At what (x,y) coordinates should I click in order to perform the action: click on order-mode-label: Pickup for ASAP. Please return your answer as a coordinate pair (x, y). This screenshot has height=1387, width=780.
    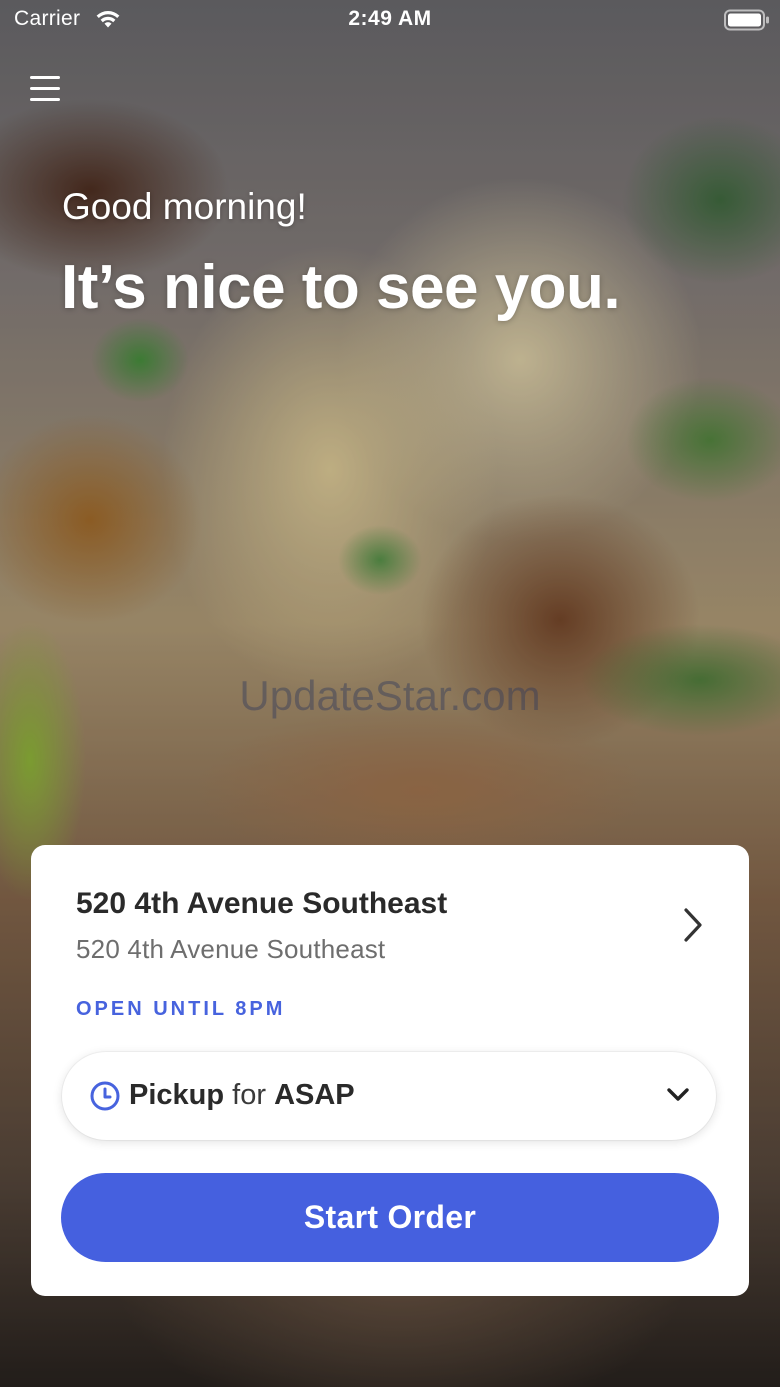
    Looking at the image, I should click on (242, 1095).